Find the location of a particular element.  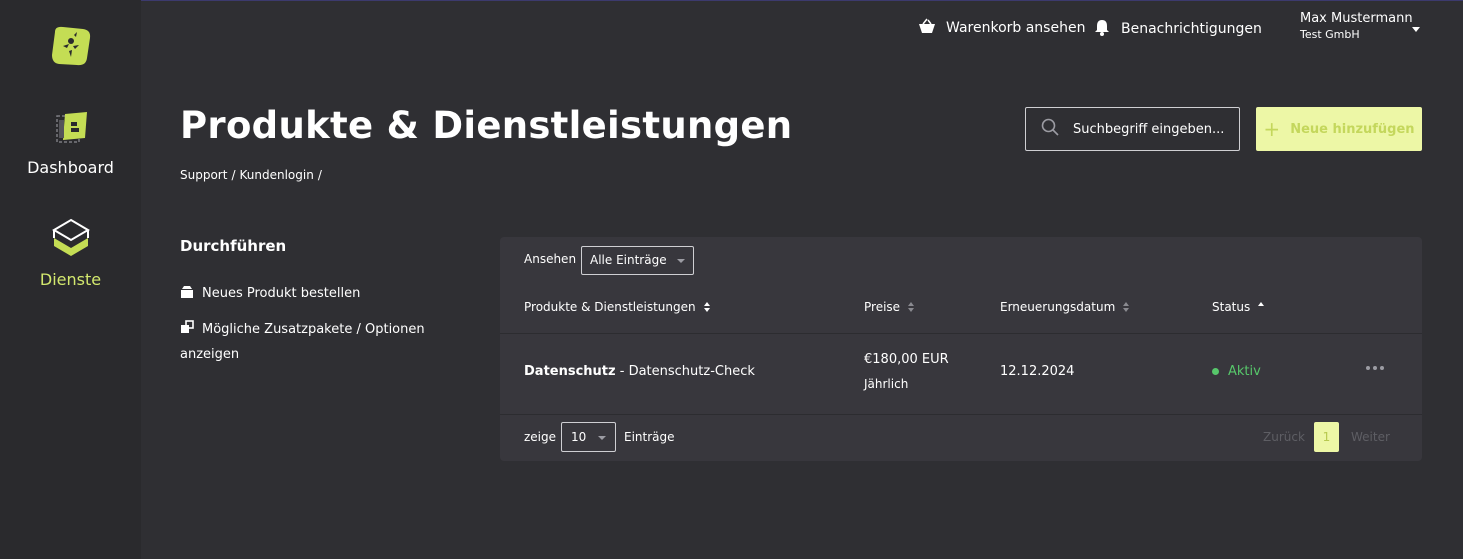

add-new-button: + Neue hinzufügen is located at coordinates (1339, 129).